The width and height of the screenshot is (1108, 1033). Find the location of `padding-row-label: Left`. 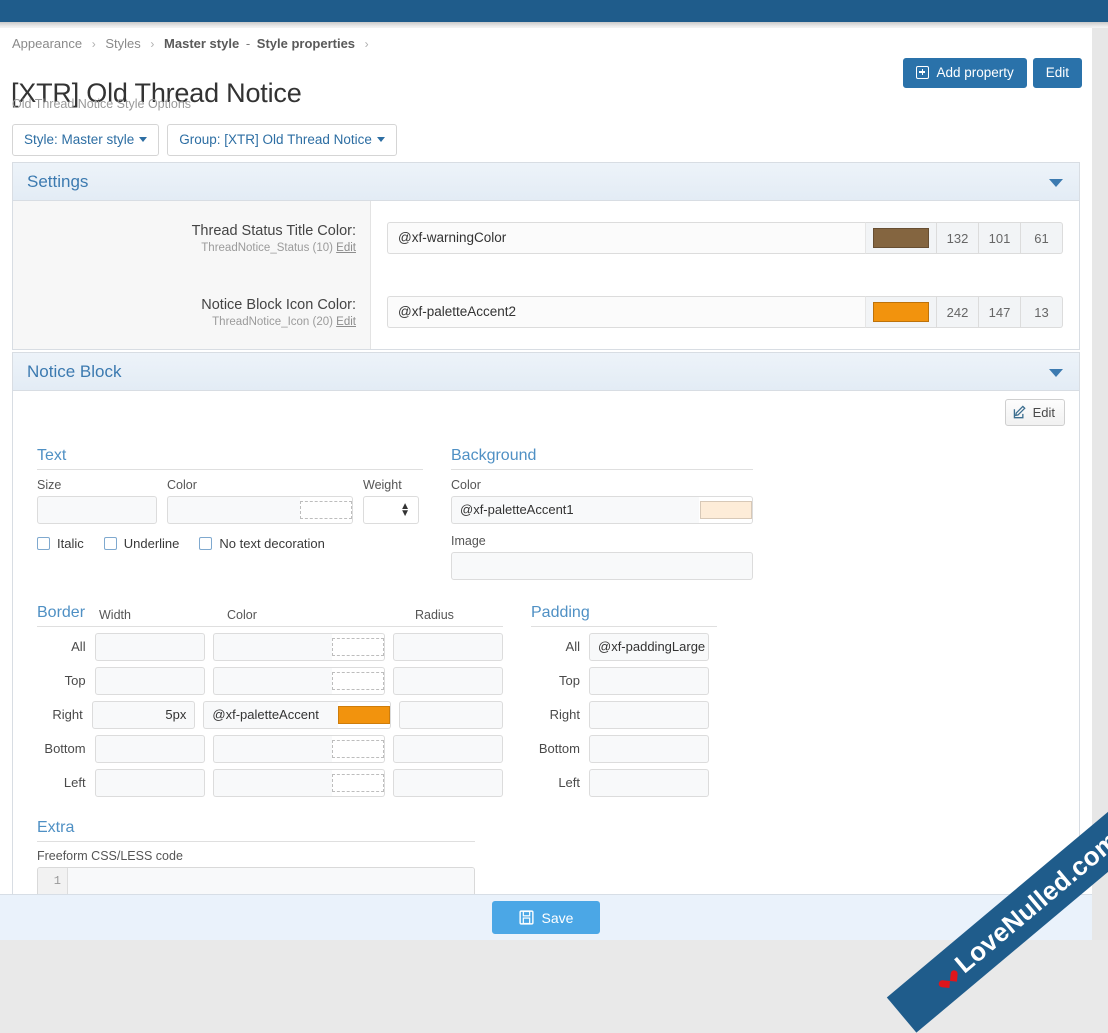

padding-row-label: Left is located at coordinates (560, 783).